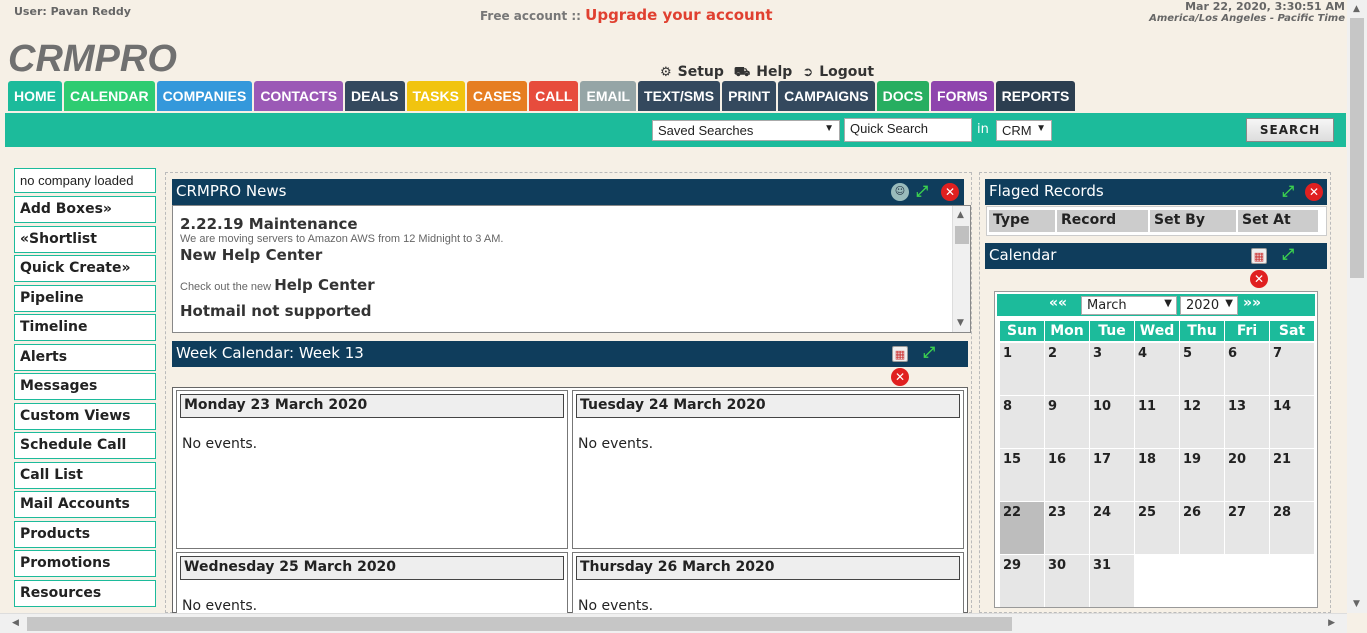  What do you see at coordinates (746, 130) in the screenshot?
I see `saved-searches-select: Saved Searches ▼` at bounding box center [746, 130].